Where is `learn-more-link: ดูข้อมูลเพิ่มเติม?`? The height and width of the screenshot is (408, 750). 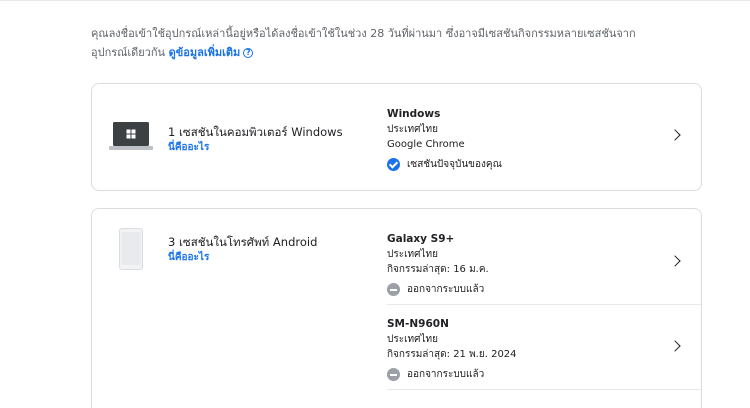 learn-more-link: ดูข้อมูลเพิ่มเติม? is located at coordinates (211, 52).